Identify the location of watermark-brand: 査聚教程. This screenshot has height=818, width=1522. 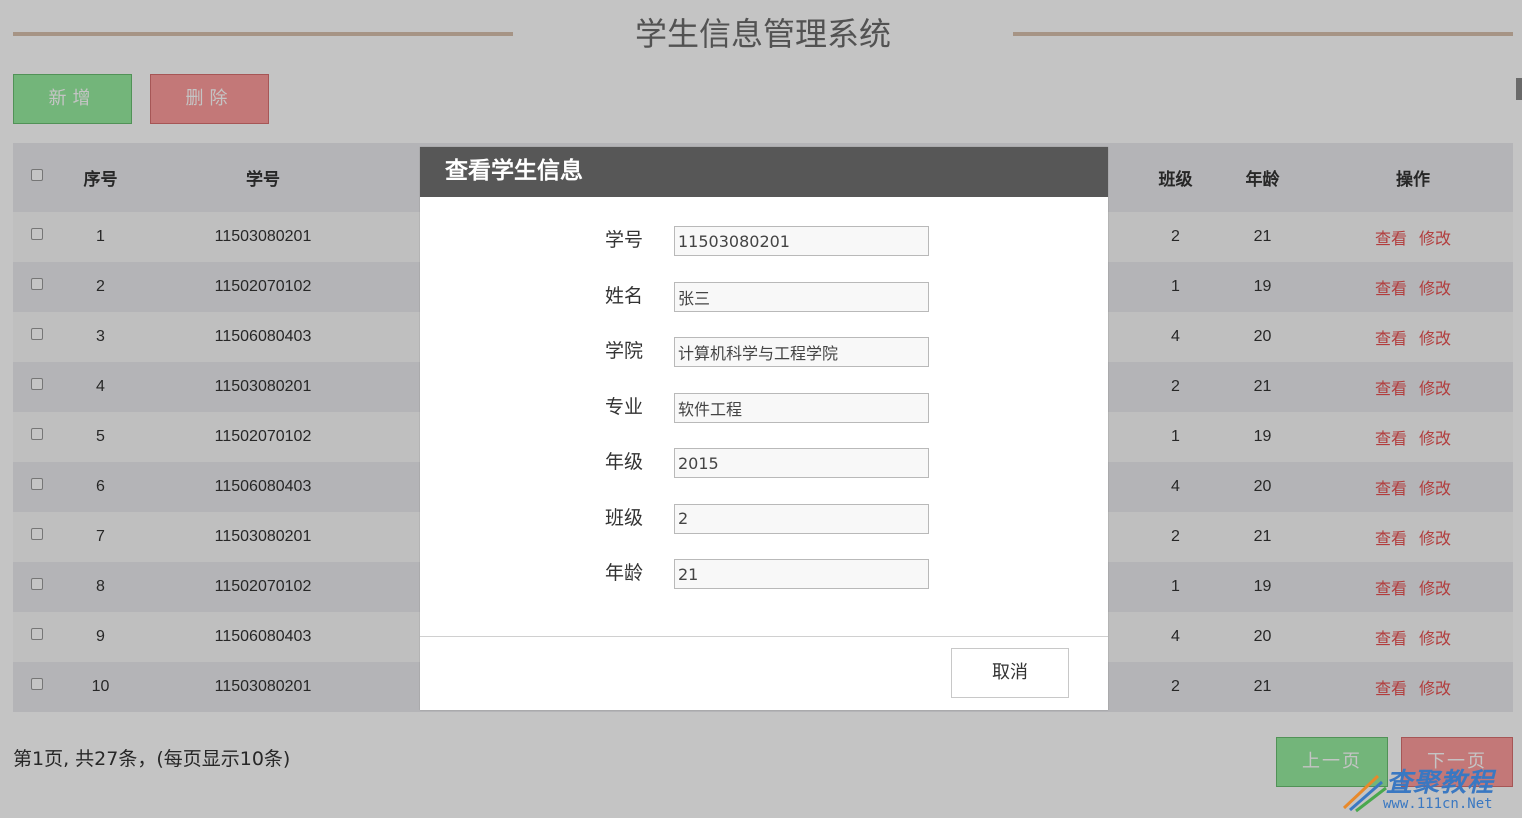
(1440, 783).